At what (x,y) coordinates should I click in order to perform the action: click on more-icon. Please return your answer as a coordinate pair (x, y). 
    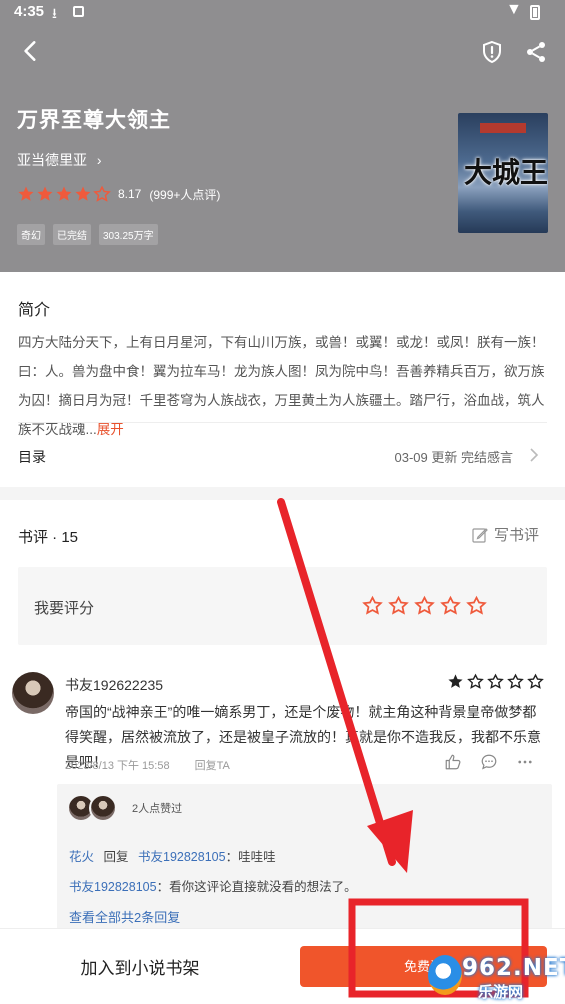
    Looking at the image, I should click on (525, 762).